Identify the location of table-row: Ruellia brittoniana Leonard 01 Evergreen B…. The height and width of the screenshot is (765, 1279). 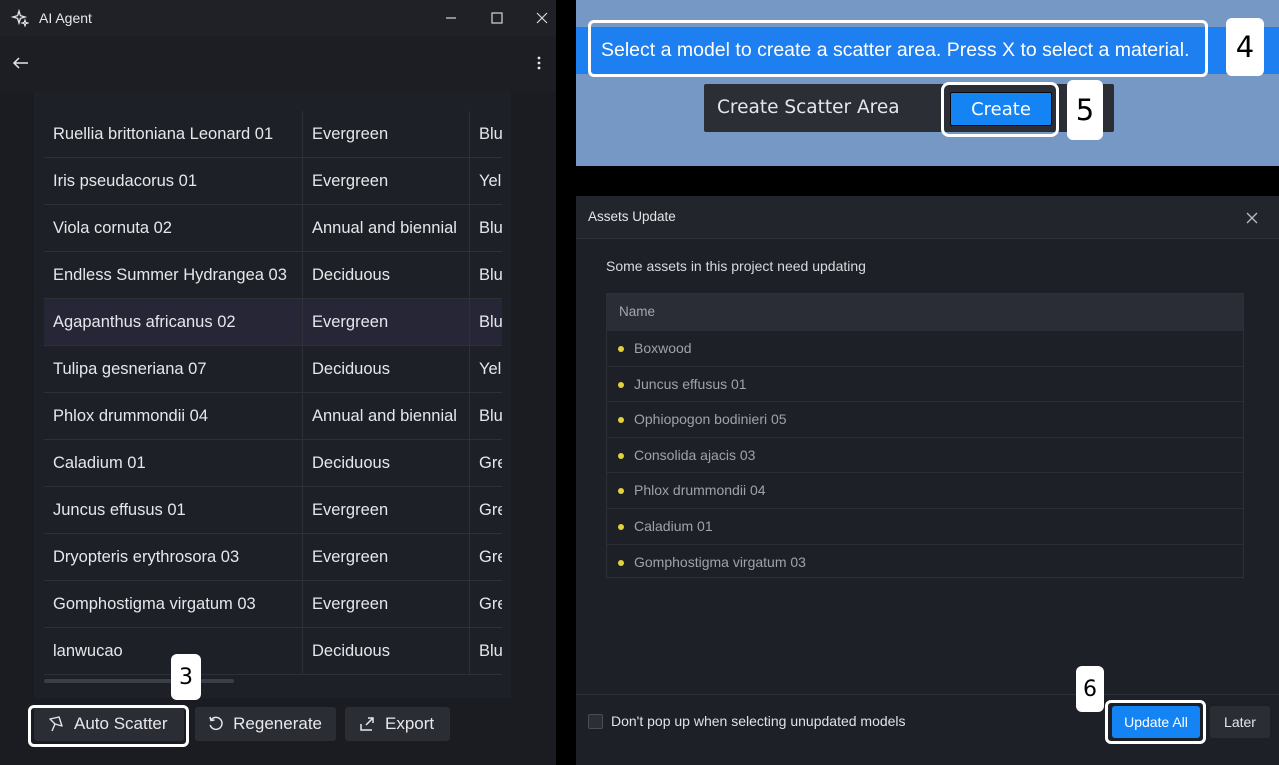
(273, 134).